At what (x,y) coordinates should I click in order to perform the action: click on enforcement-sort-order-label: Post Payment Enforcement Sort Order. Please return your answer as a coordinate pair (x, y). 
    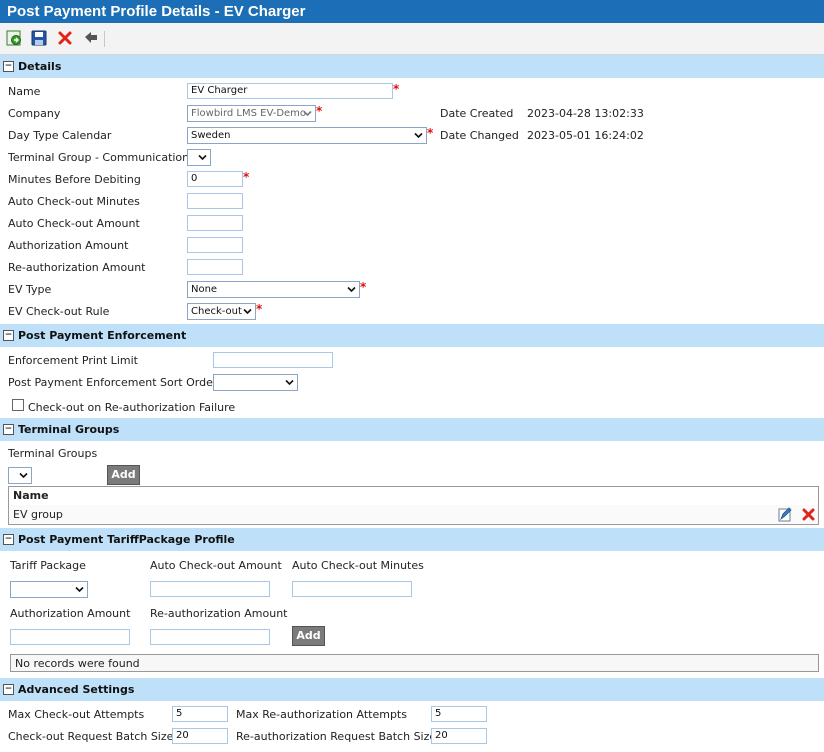
    Looking at the image, I should click on (113, 382).